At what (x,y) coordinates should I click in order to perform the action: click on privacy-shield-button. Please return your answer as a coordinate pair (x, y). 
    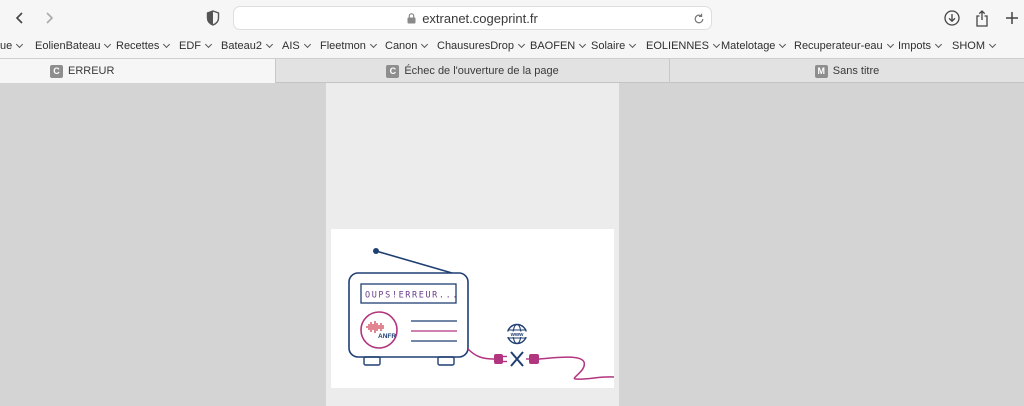
    Looking at the image, I should click on (213, 18).